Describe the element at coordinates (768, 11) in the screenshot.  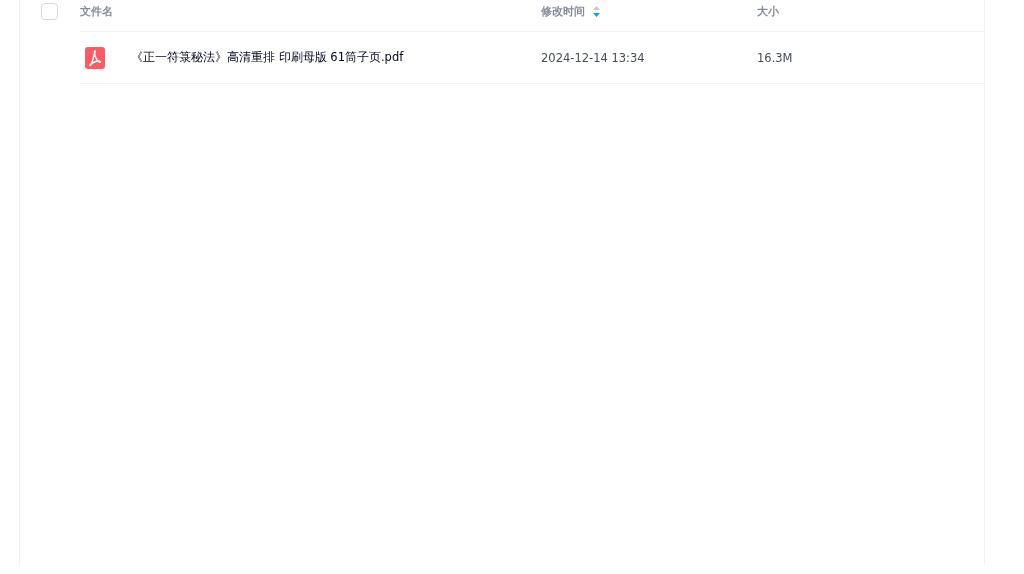
I see `column-header: 大小` at that location.